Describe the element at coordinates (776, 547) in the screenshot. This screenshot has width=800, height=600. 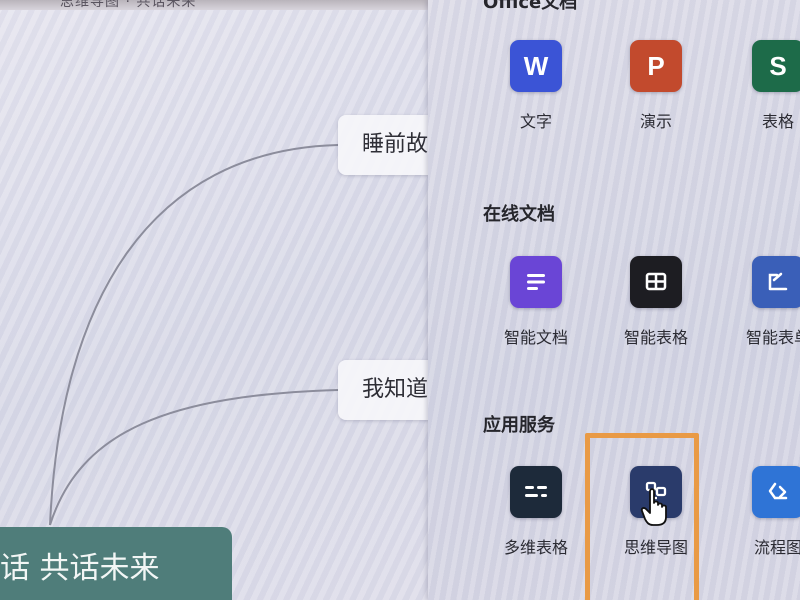
I see `tile-label: 流程图` at that location.